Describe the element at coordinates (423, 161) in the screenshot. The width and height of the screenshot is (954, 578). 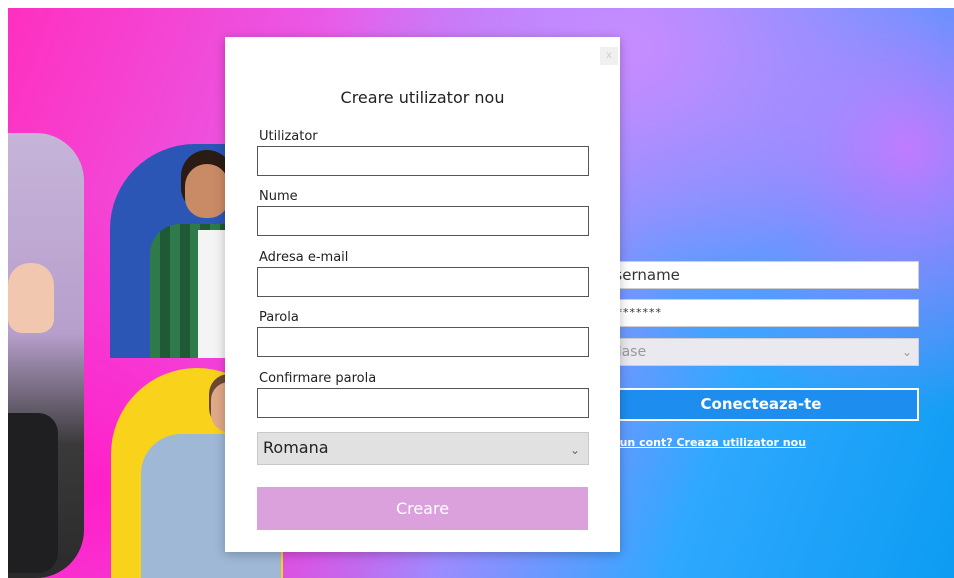
I see `username-input` at that location.